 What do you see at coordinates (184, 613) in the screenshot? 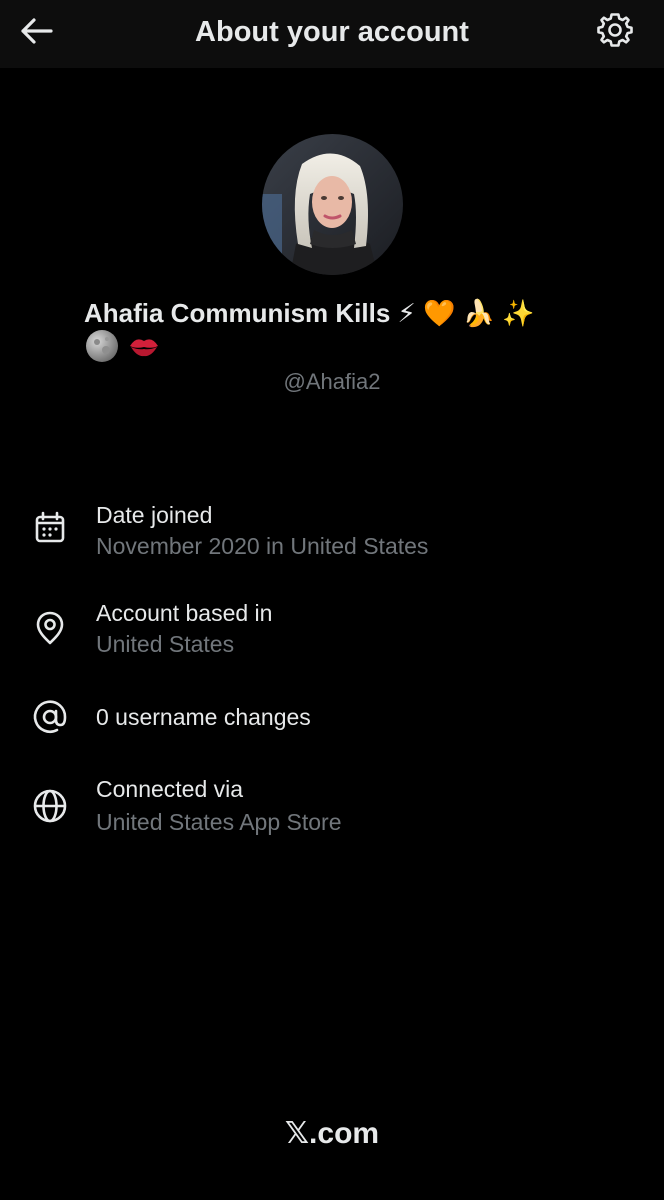
I see `account-based-in-label: Account based in` at bounding box center [184, 613].